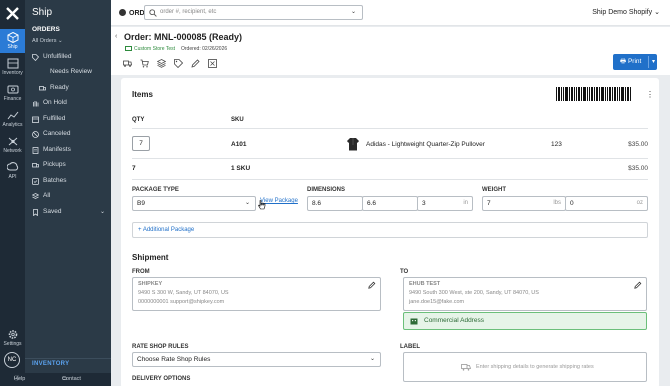 The image size is (670, 386). I want to click on sidebar-item-label: Unfulfilled, so click(57, 56).